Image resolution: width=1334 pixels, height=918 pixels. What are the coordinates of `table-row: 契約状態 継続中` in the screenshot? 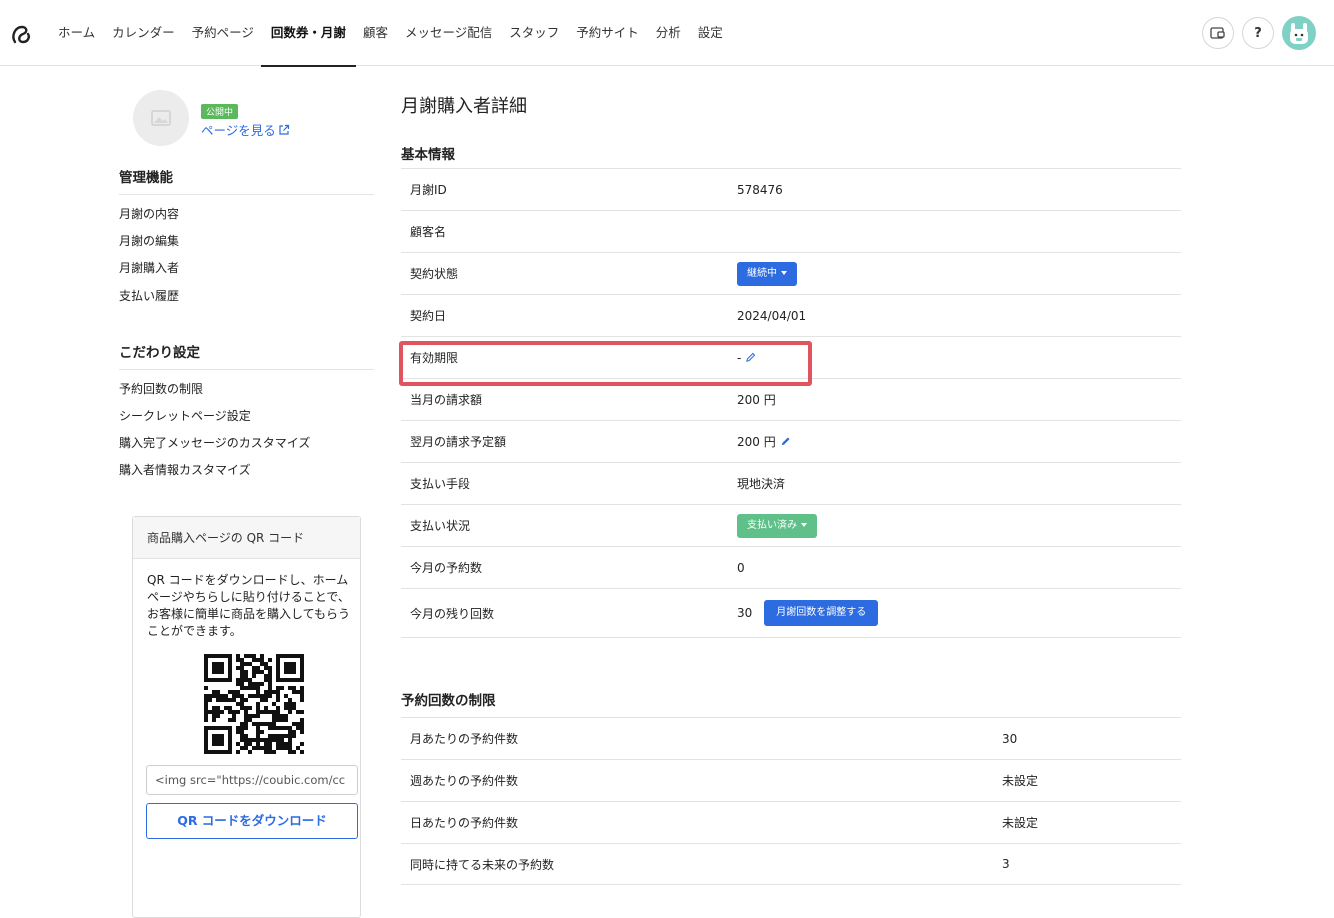 It's located at (791, 273).